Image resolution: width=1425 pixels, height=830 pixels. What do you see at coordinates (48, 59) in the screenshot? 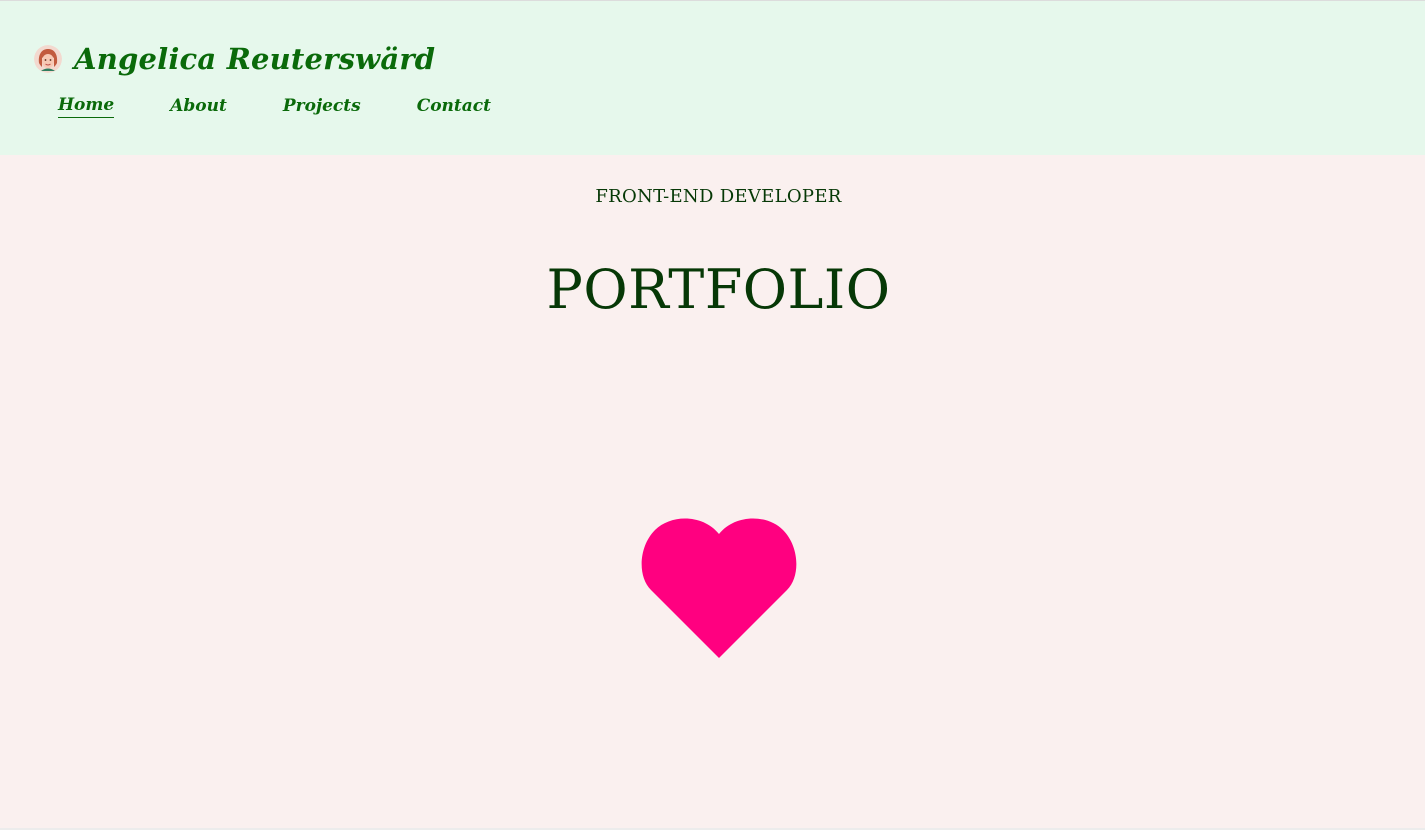
I see `avatar` at bounding box center [48, 59].